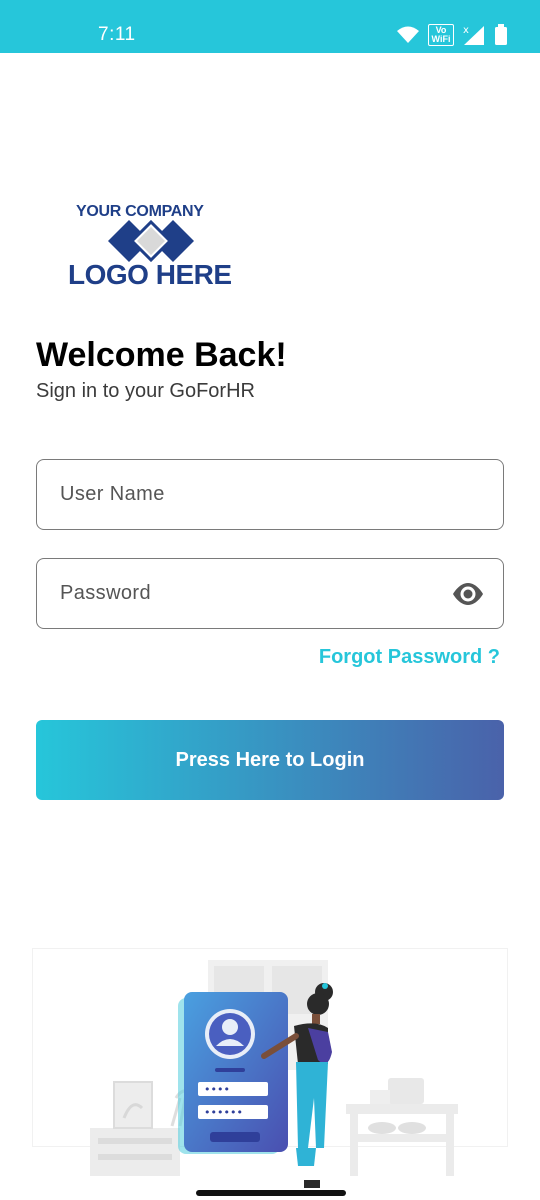 The image size is (540, 1200). I want to click on password-input, so click(270, 593).